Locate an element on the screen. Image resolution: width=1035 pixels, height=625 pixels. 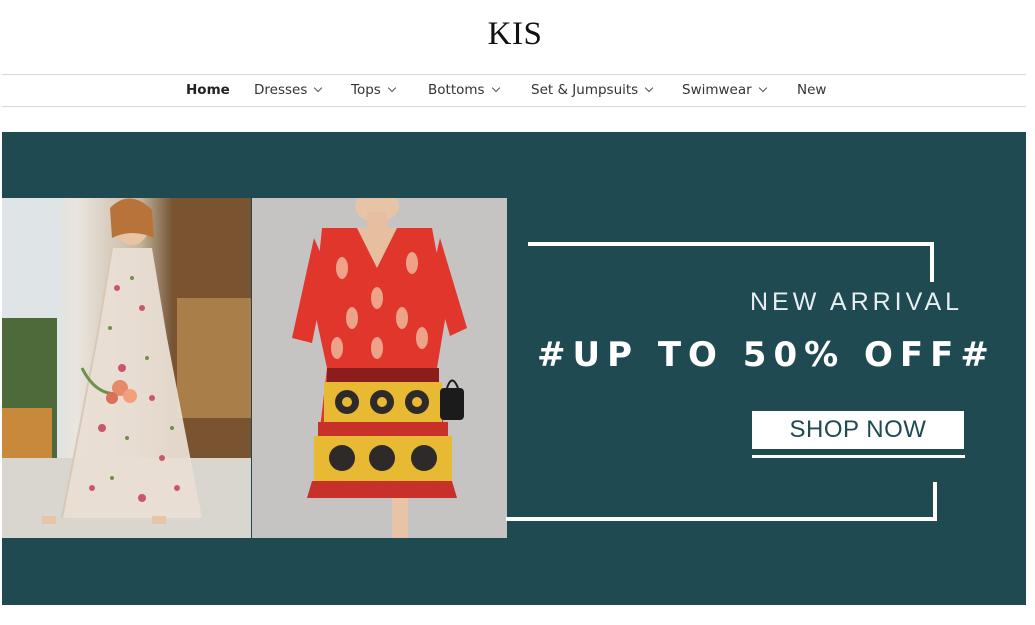
site-logo: KIS is located at coordinates (515, 34).